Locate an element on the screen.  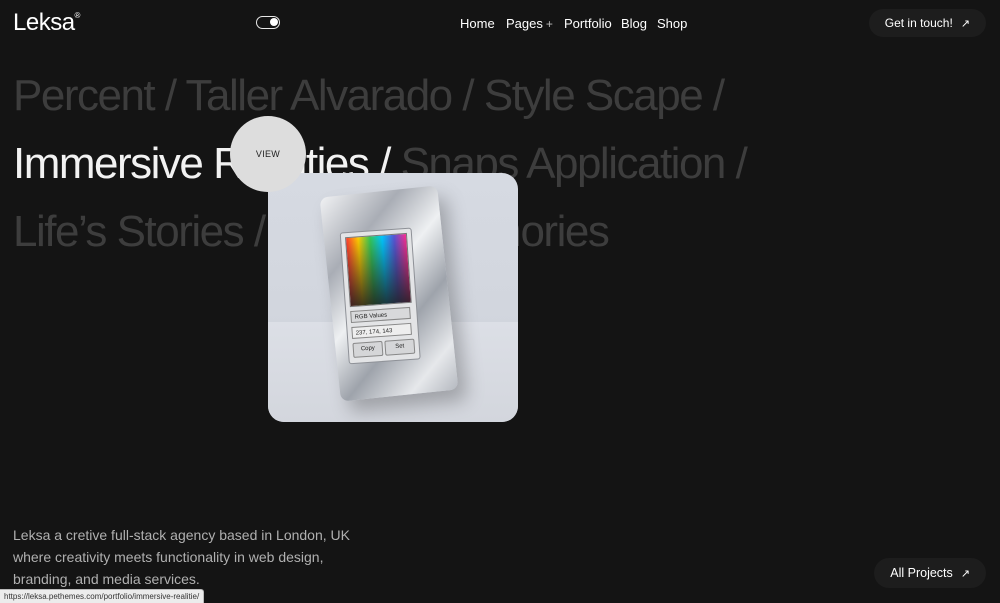
foil-packet-image: RGB Values 237, 174, 143 Copy Set is located at coordinates (389, 293).